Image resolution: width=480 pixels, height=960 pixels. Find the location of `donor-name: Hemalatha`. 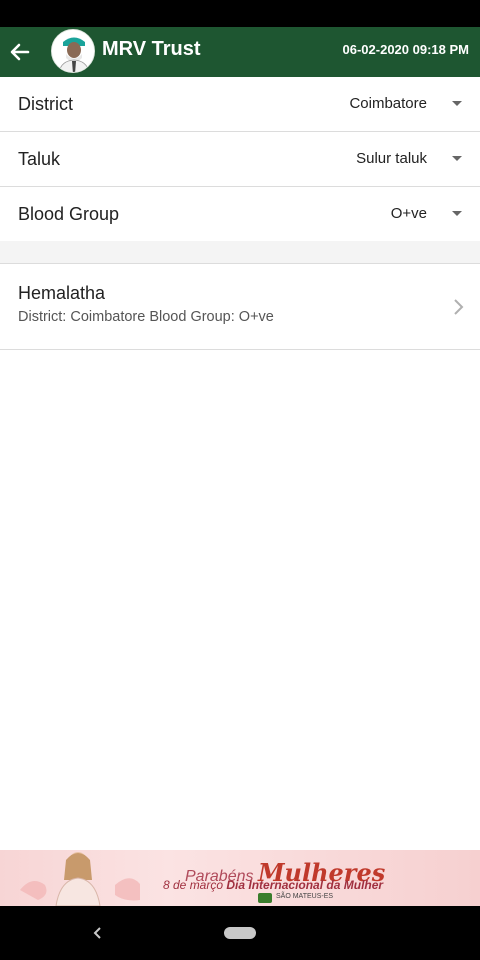

donor-name: Hemalatha is located at coordinates (62, 293).